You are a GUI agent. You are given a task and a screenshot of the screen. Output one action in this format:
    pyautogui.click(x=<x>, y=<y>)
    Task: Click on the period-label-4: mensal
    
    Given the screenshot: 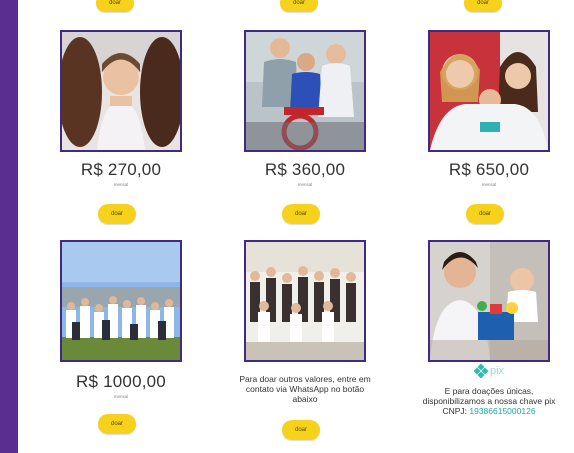 What is the action you would take?
    pyautogui.click(x=121, y=396)
    